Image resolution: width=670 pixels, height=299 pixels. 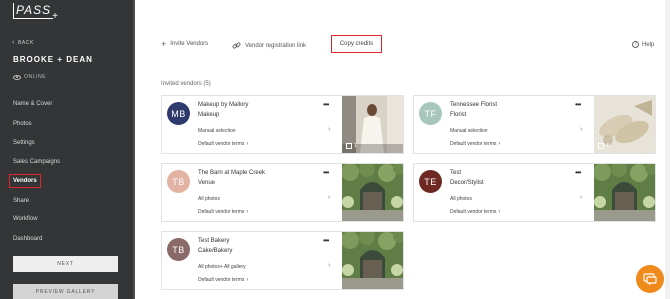 What do you see at coordinates (27, 239) in the screenshot?
I see `sidebar-item-dashboard: Dashboard` at bounding box center [27, 239].